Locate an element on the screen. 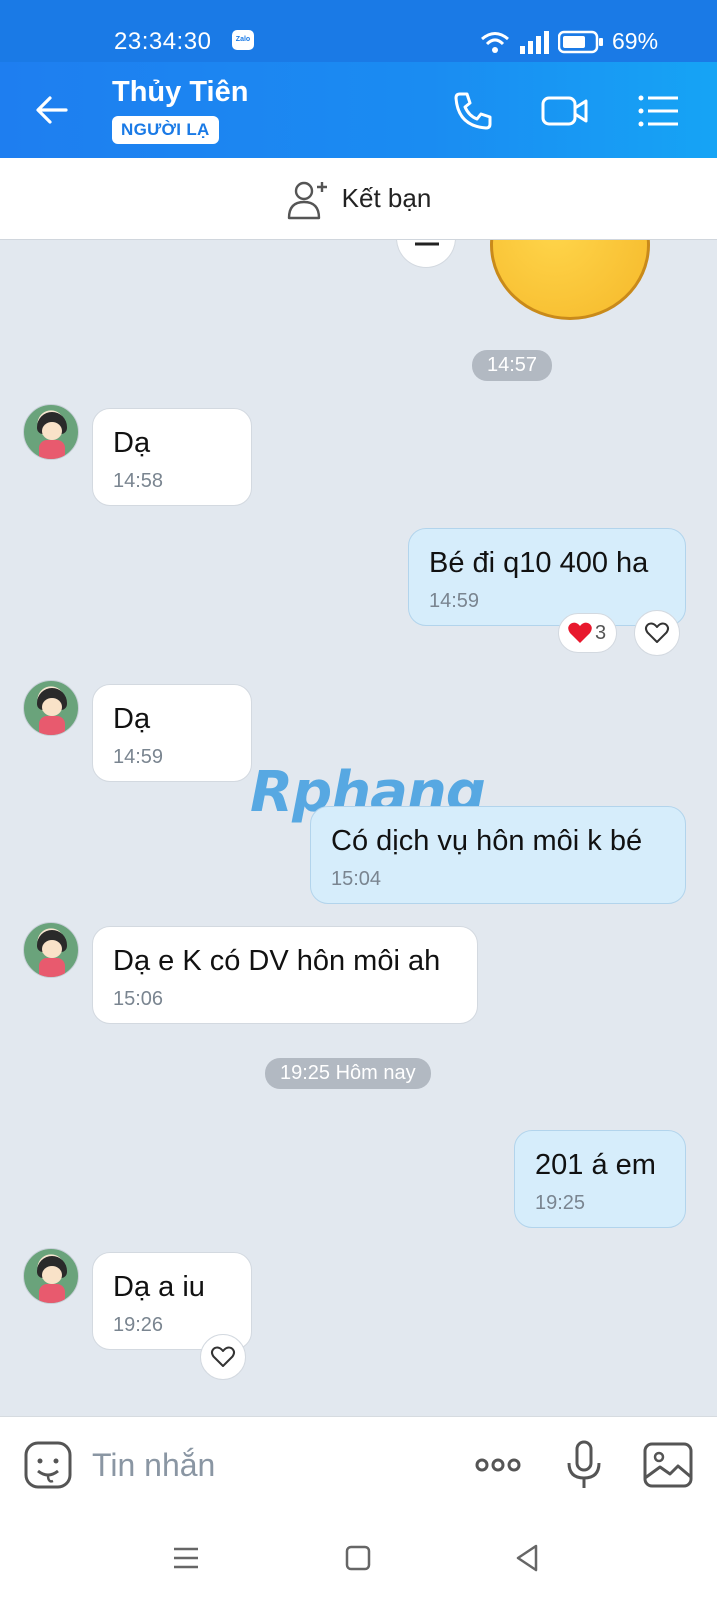 The image size is (717, 1600). message-text: Bé đi q10 400 ha is located at coordinates (539, 563).